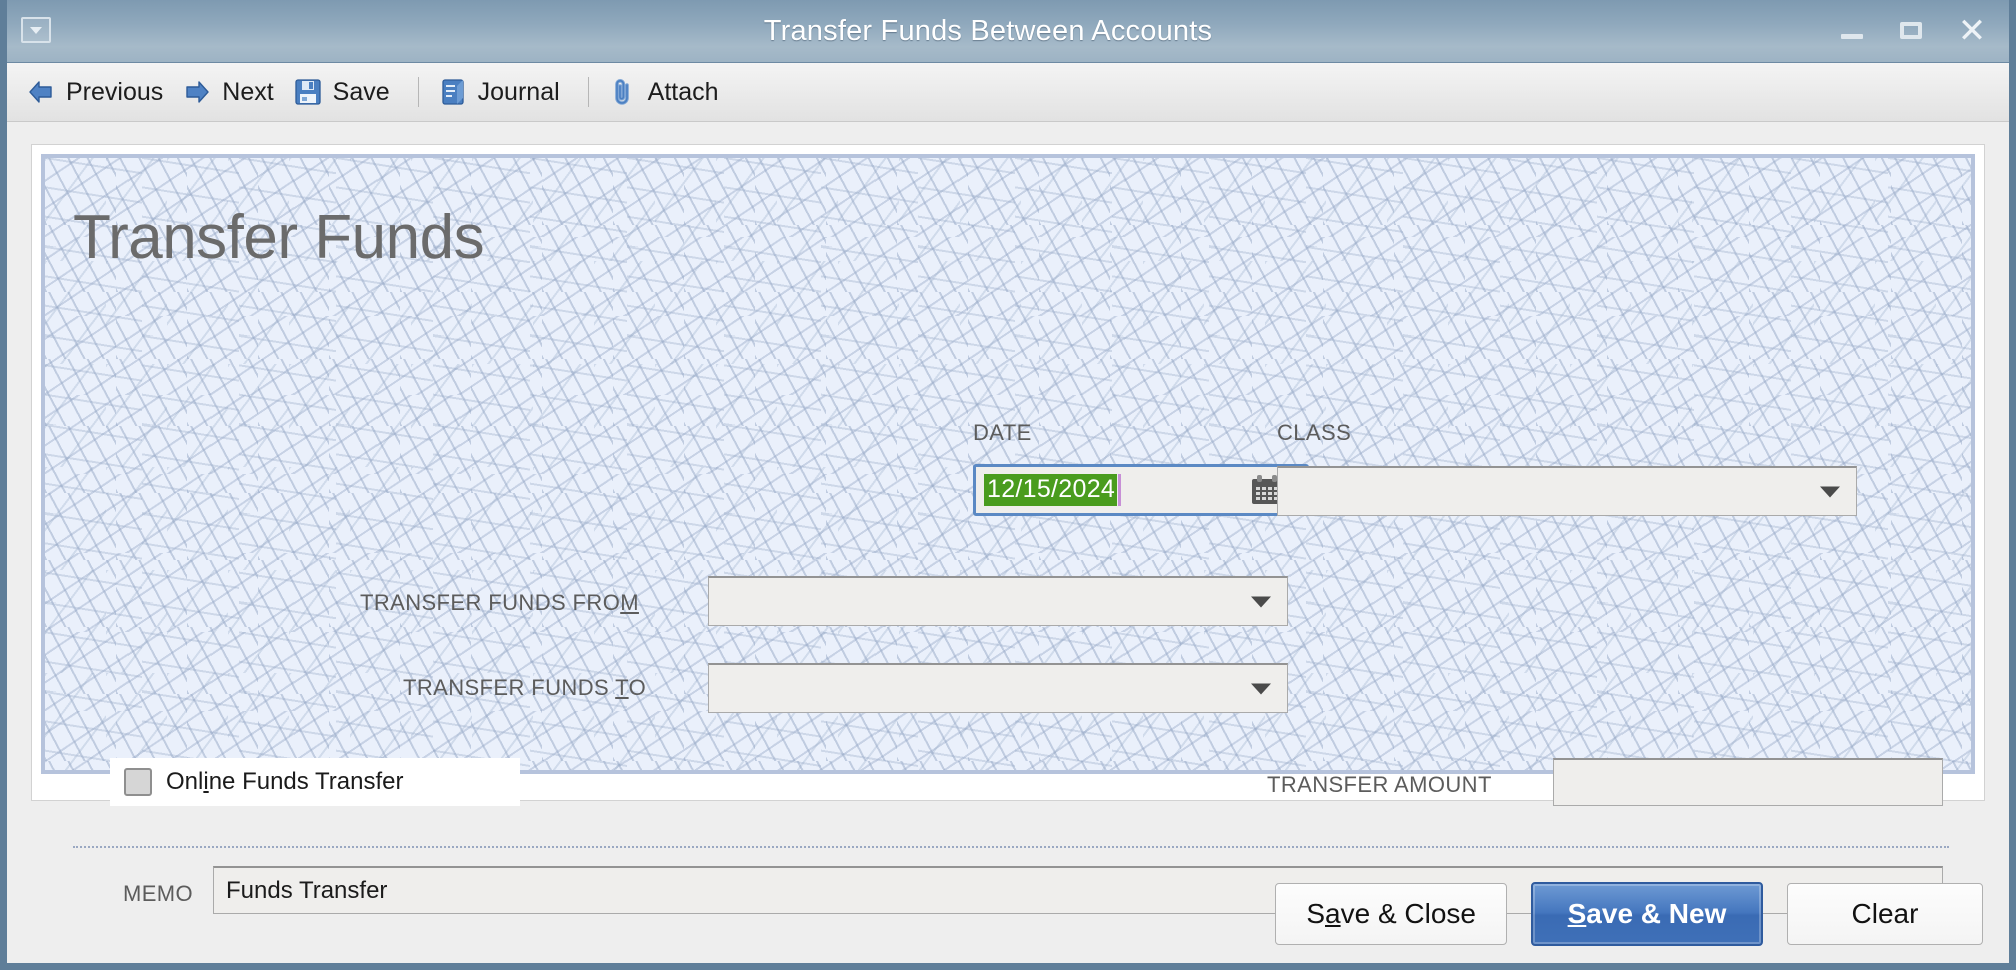  I want to click on transfer-to-dropdown, so click(998, 688).